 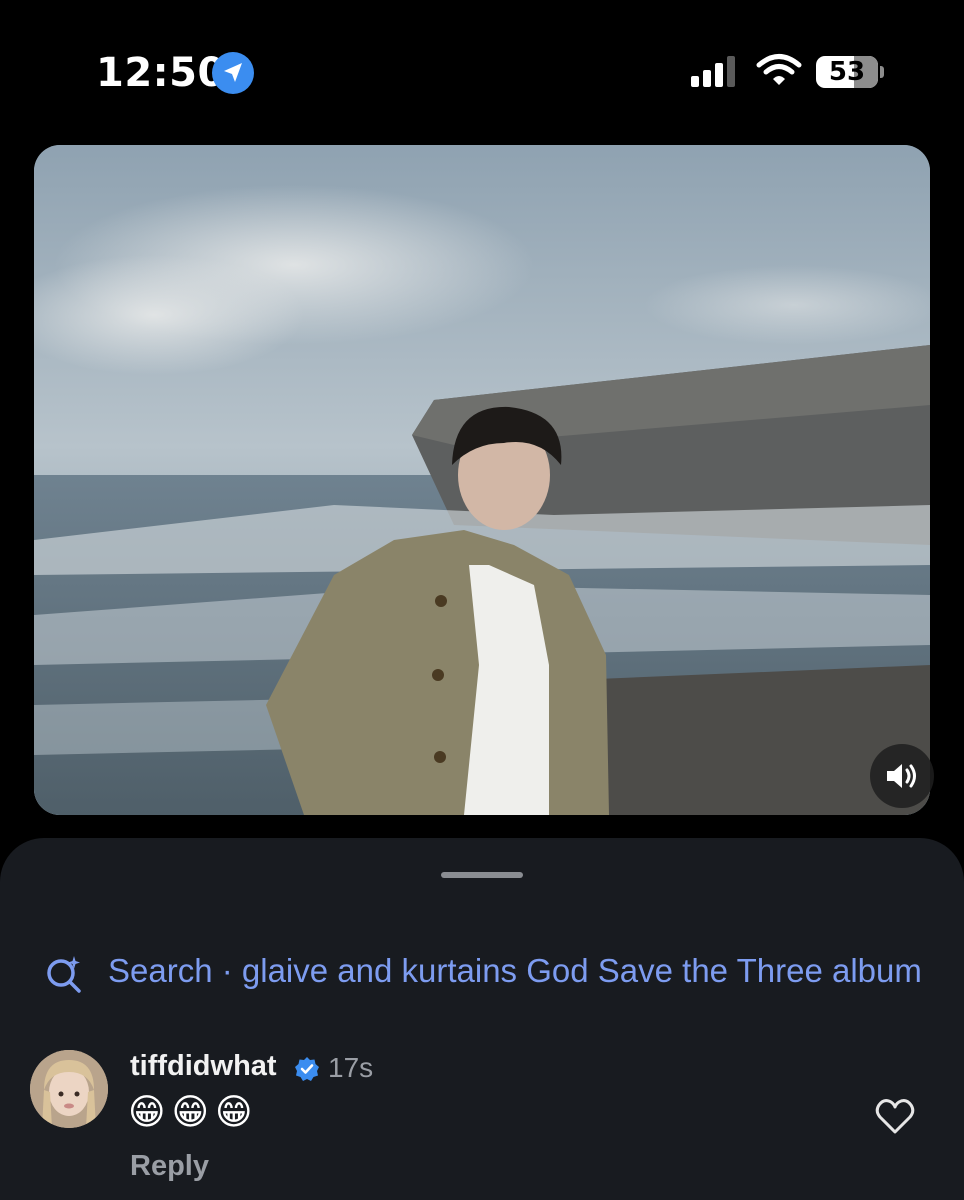 I want to click on sound-toggle-button, so click(x=902, y=776).